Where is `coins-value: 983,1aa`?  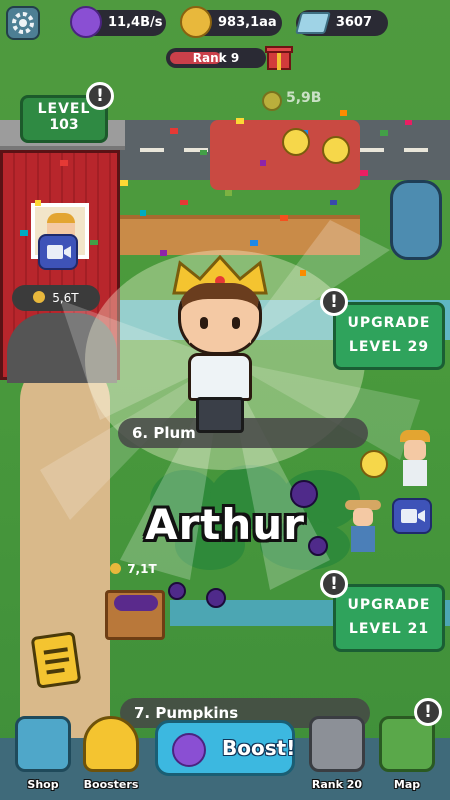 coins-value: 983,1aa is located at coordinates (247, 22).